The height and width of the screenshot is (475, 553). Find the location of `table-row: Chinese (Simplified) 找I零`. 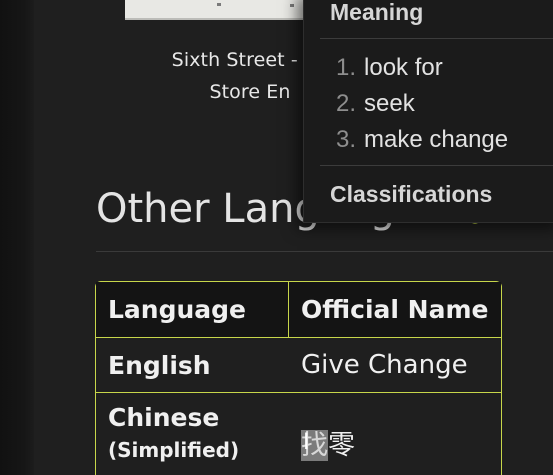

table-row: Chinese (Simplified) 找I零 is located at coordinates (298, 433).